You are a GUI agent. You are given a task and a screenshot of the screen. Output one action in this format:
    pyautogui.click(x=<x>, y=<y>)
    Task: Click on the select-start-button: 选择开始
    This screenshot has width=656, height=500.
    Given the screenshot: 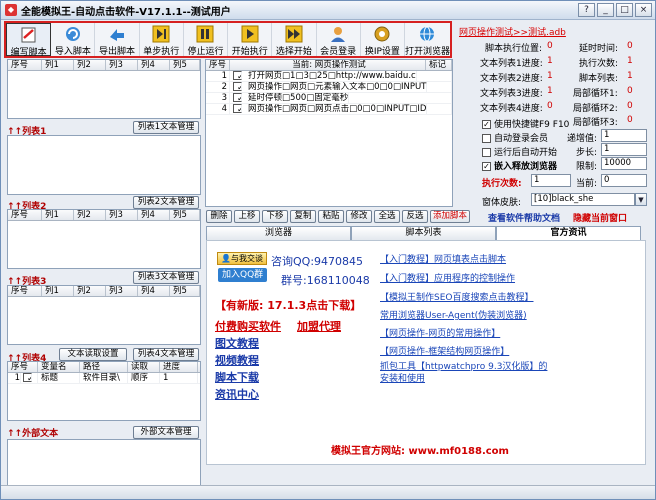 What is the action you would take?
    pyautogui.click(x=294, y=40)
    